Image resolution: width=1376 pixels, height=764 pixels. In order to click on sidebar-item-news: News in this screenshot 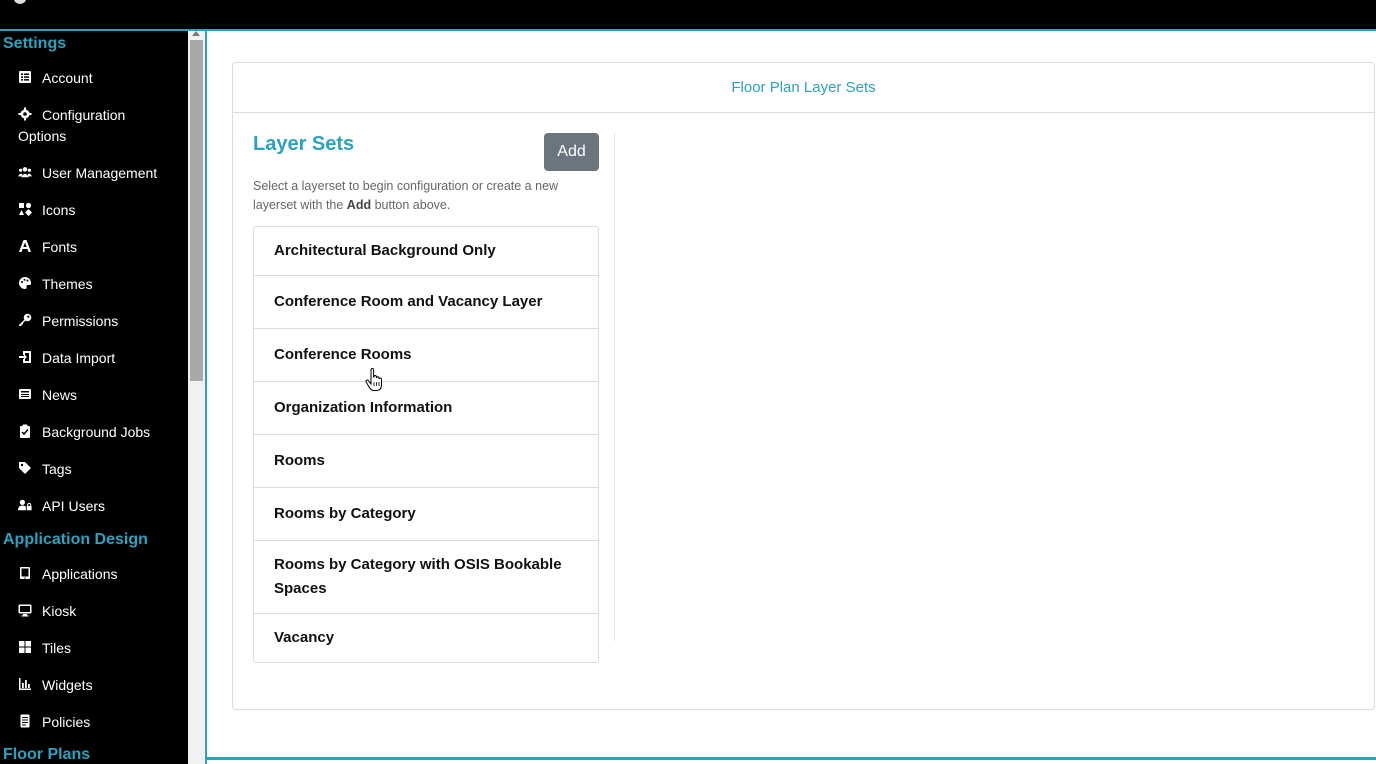, I will do `click(102, 395)`.